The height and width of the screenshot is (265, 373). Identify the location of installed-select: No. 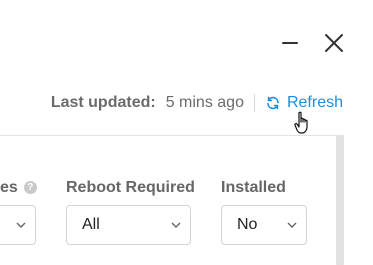
(264, 225).